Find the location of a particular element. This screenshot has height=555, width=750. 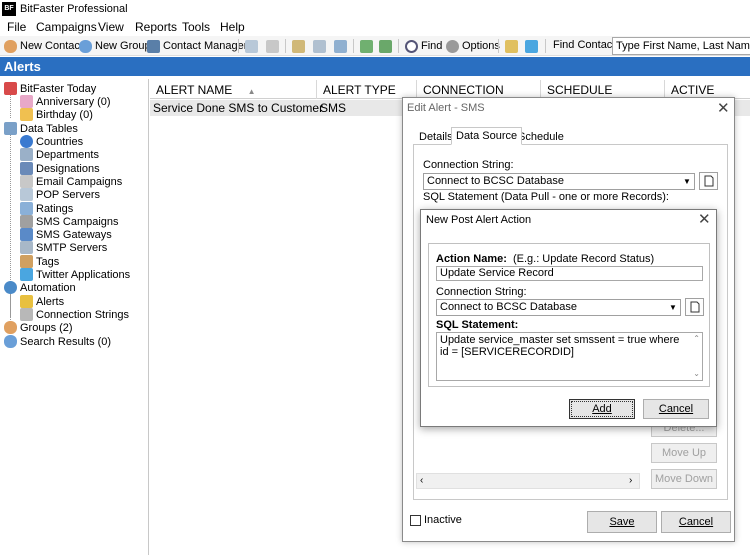

inactive-label: Inactive is located at coordinates (443, 520).